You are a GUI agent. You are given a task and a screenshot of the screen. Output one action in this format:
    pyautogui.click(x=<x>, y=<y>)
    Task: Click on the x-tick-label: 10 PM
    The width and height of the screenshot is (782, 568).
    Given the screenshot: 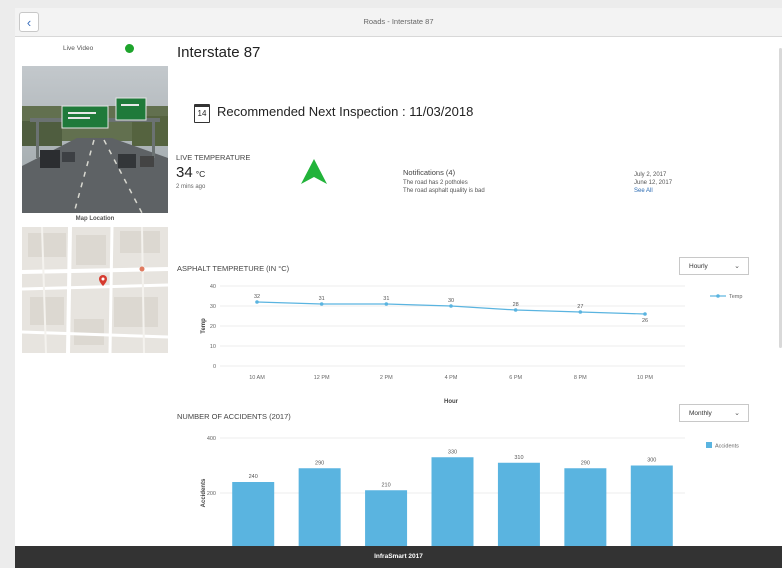 What is the action you would take?
    pyautogui.click(x=645, y=378)
    